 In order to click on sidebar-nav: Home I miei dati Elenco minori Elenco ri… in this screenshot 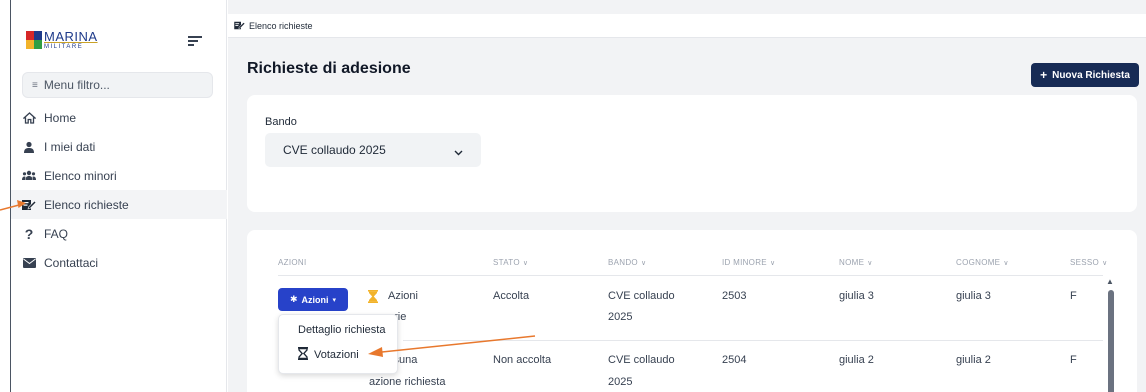, I will do `click(119, 190)`.